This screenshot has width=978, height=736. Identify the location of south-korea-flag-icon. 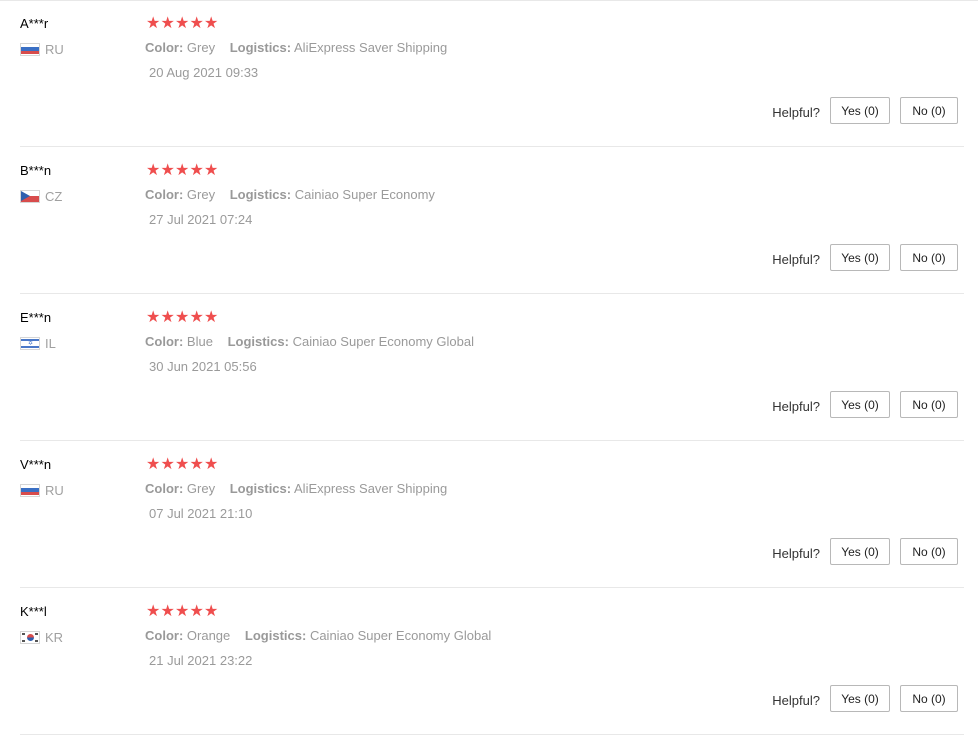
(30, 637).